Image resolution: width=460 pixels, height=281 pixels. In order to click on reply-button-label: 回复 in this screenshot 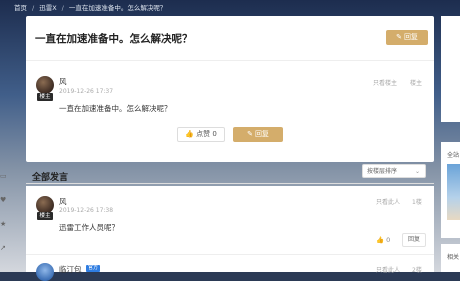, I will do `click(410, 37)`.